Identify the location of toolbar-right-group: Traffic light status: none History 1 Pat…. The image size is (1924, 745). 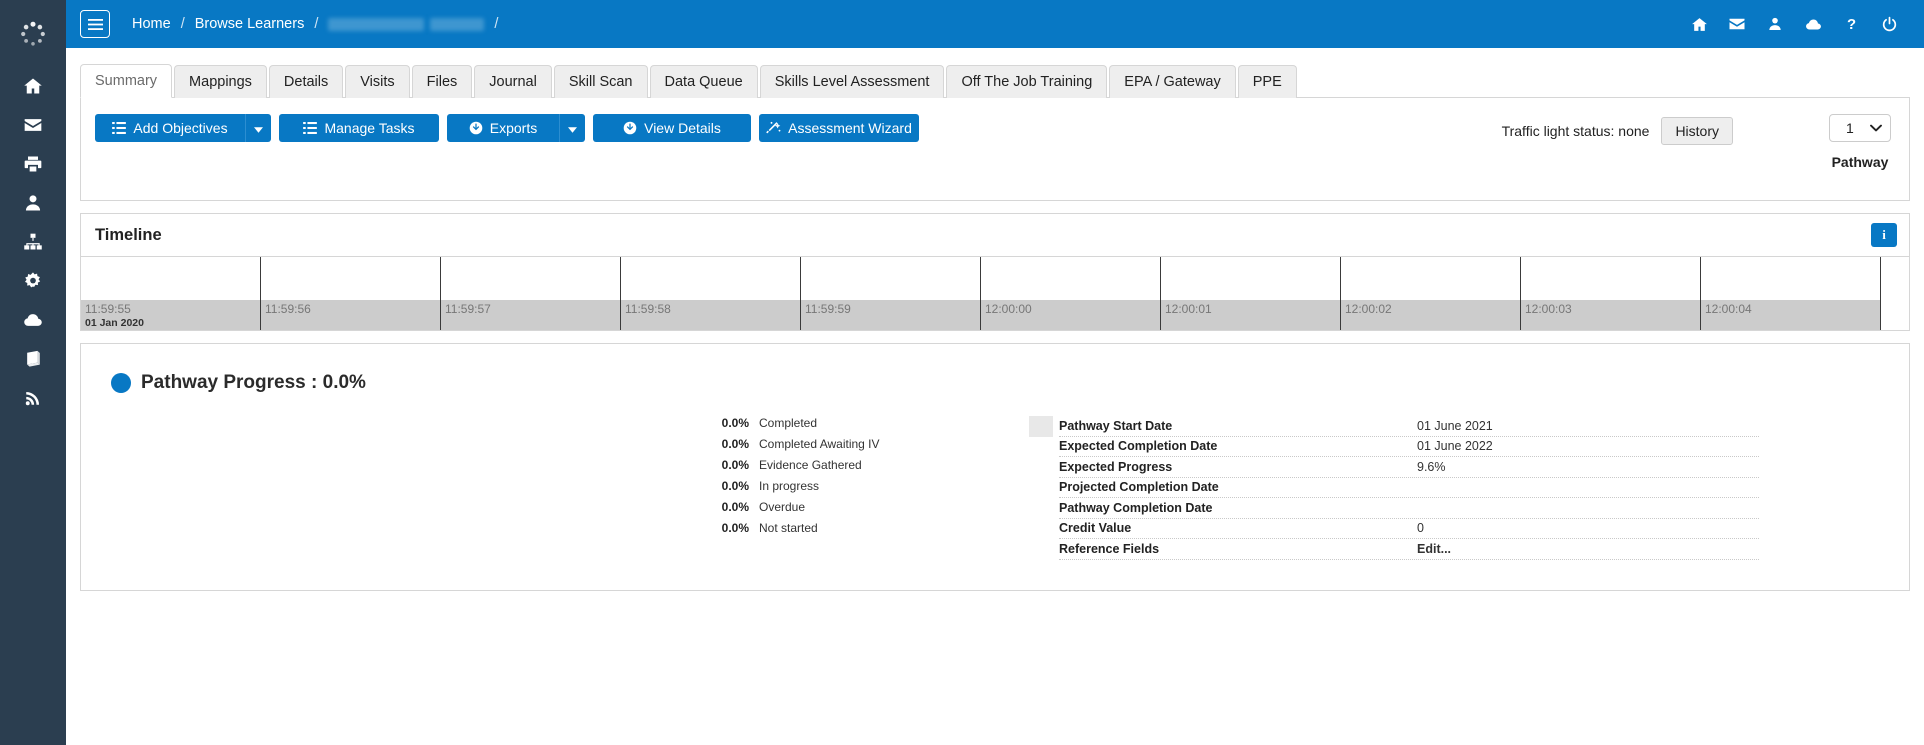
(1698, 142).